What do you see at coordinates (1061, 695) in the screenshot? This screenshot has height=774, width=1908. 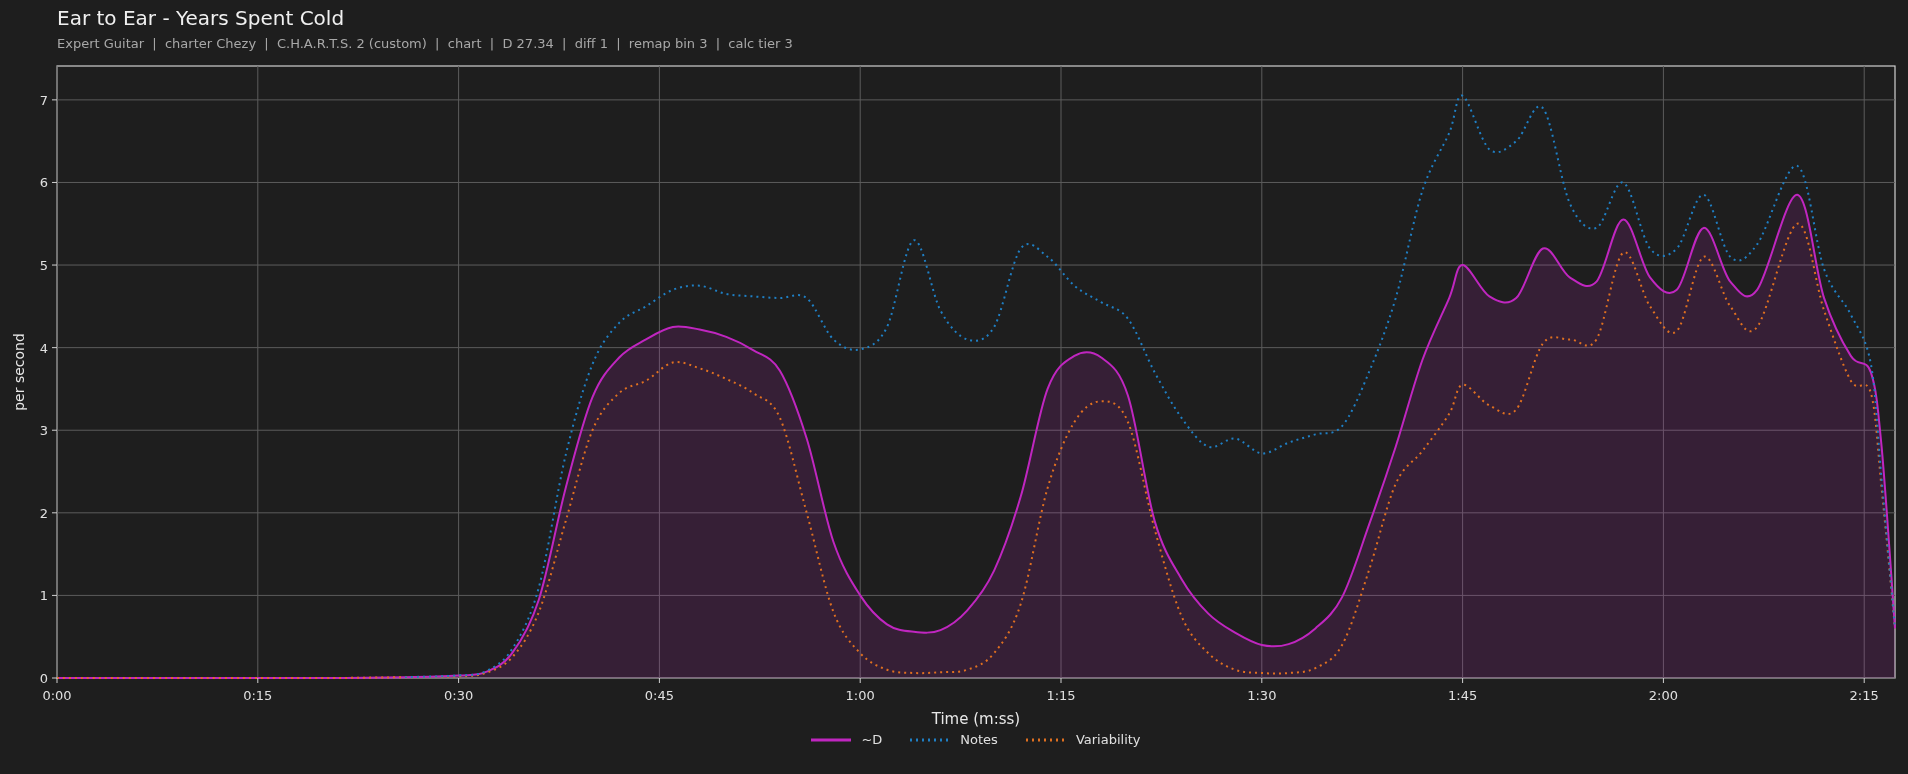 I see `x-tick-label: 1:15` at bounding box center [1061, 695].